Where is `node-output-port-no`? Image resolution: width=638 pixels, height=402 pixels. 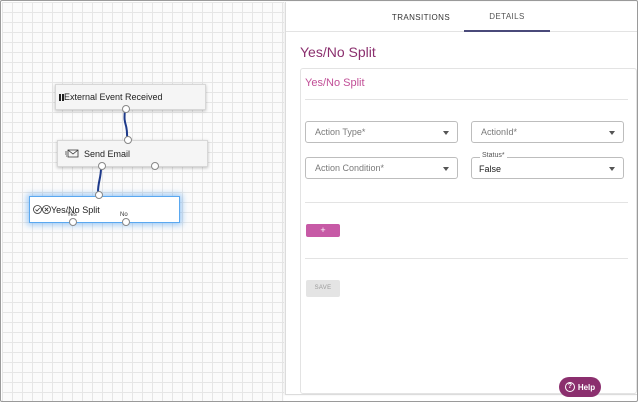 node-output-port-no is located at coordinates (126, 222).